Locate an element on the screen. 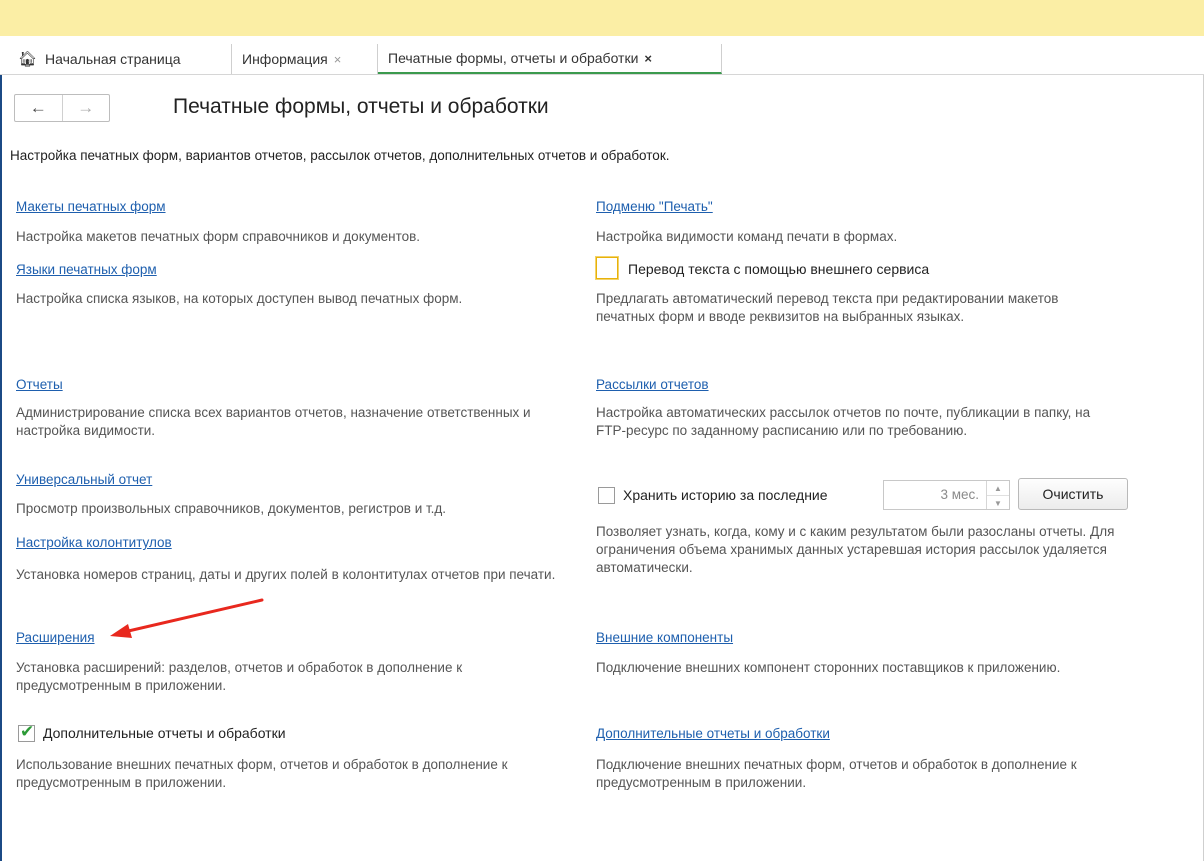 The width and height of the screenshot is (1204, 861). history-checkbox-label: Хранить историю за последние is located at coordinates (725, 495).